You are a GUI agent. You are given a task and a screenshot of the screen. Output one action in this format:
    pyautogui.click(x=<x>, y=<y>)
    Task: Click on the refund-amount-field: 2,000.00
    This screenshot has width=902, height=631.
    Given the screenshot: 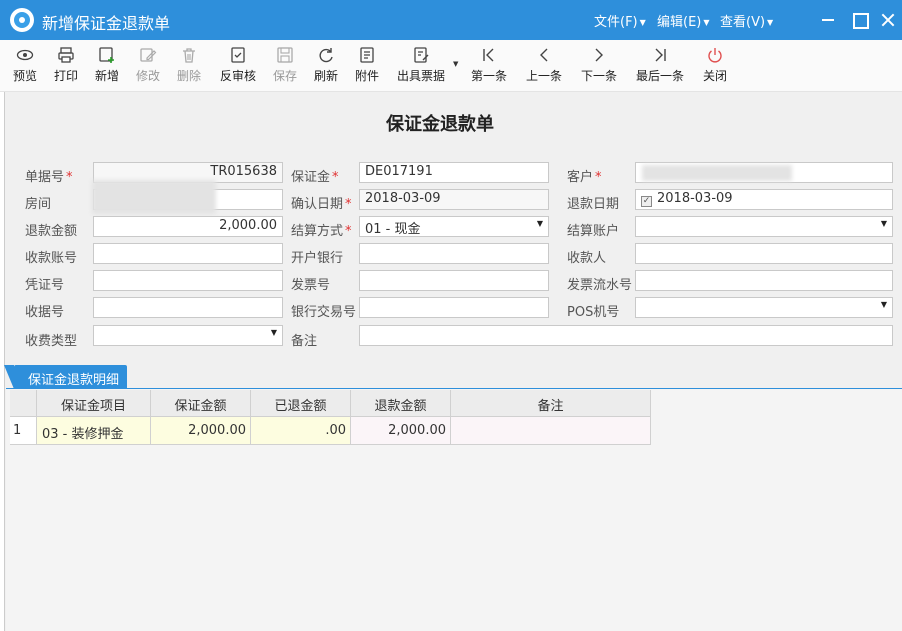 What is the action you would take?
    pyautogui.click(x=188, y=226)
    